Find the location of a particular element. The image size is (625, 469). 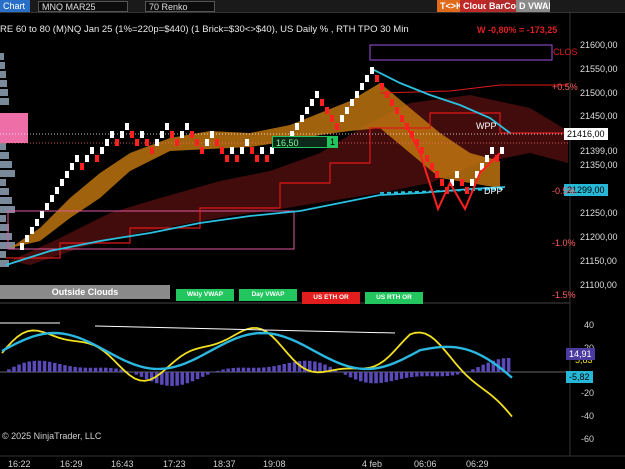

time-axis-label: 16:43 is located at coordinates (122, 464).